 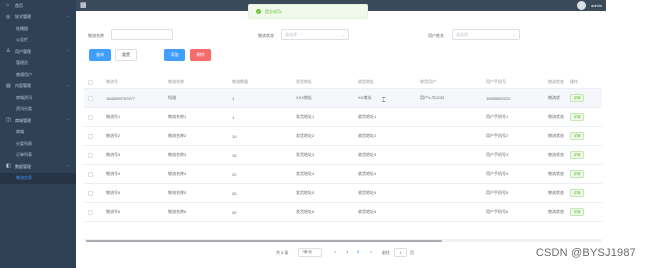 I want to click on search-button: 查询, so click(x=100, y=55).